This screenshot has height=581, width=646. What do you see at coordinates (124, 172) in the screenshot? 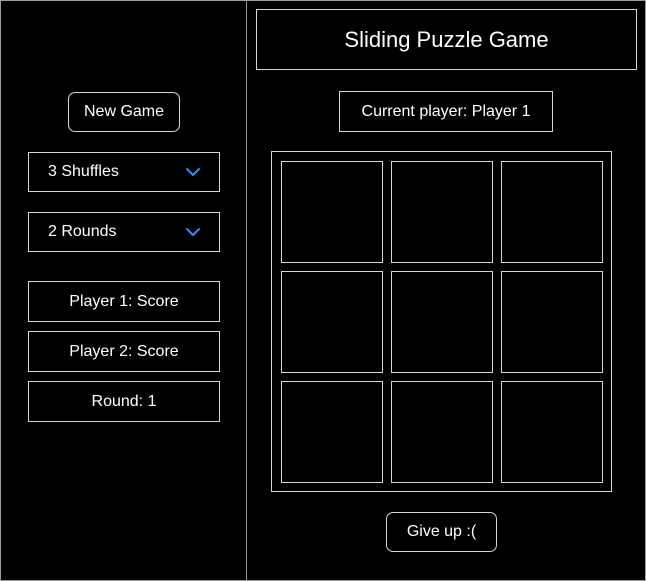
I see `shuffles-select: 3 Shuffles` at bounding box center [124, 172].